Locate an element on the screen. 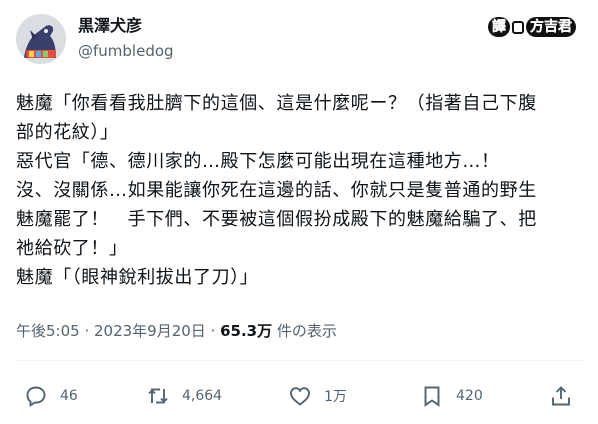  repost-count: 4,664 is located at coordinates (202, 396).